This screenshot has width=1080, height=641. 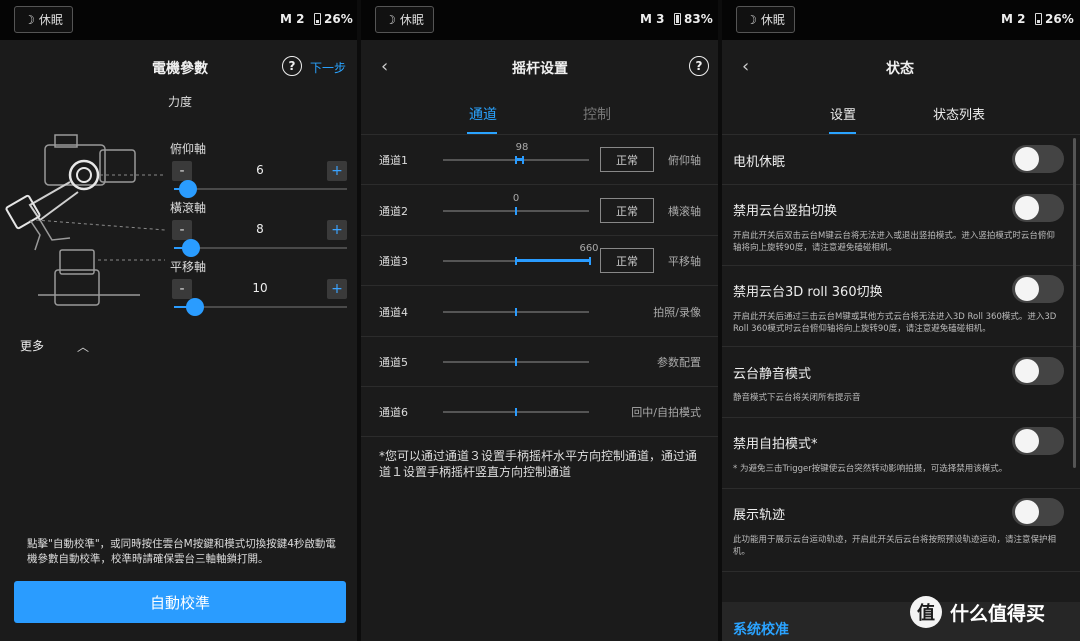 What do you see at coordinates (590, 261) in the screenshot?
I see `slider-end-mark` at bounding box center [590, 261].